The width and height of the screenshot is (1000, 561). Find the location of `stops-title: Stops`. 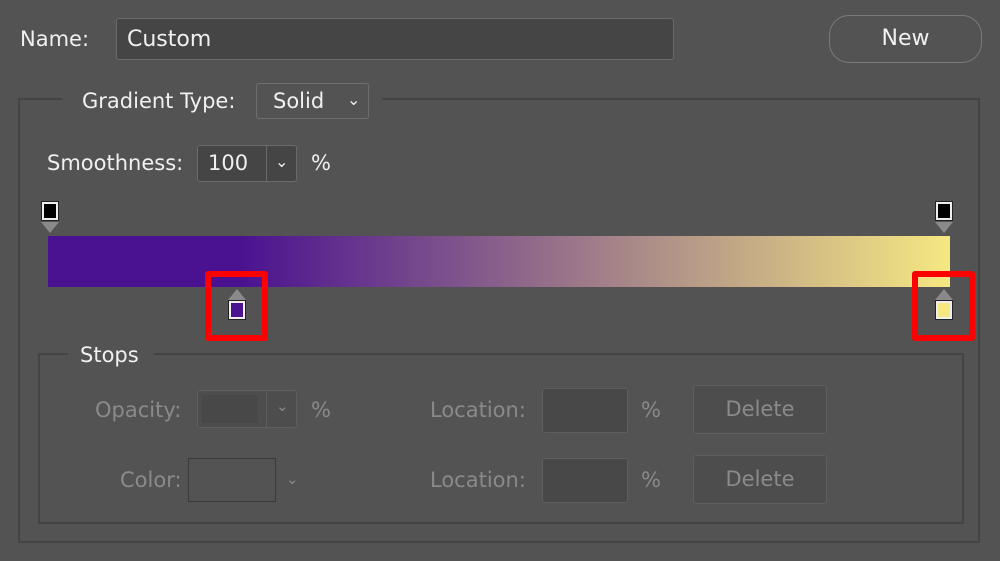

stops-title: Stops is located at coordinates (109, 355).